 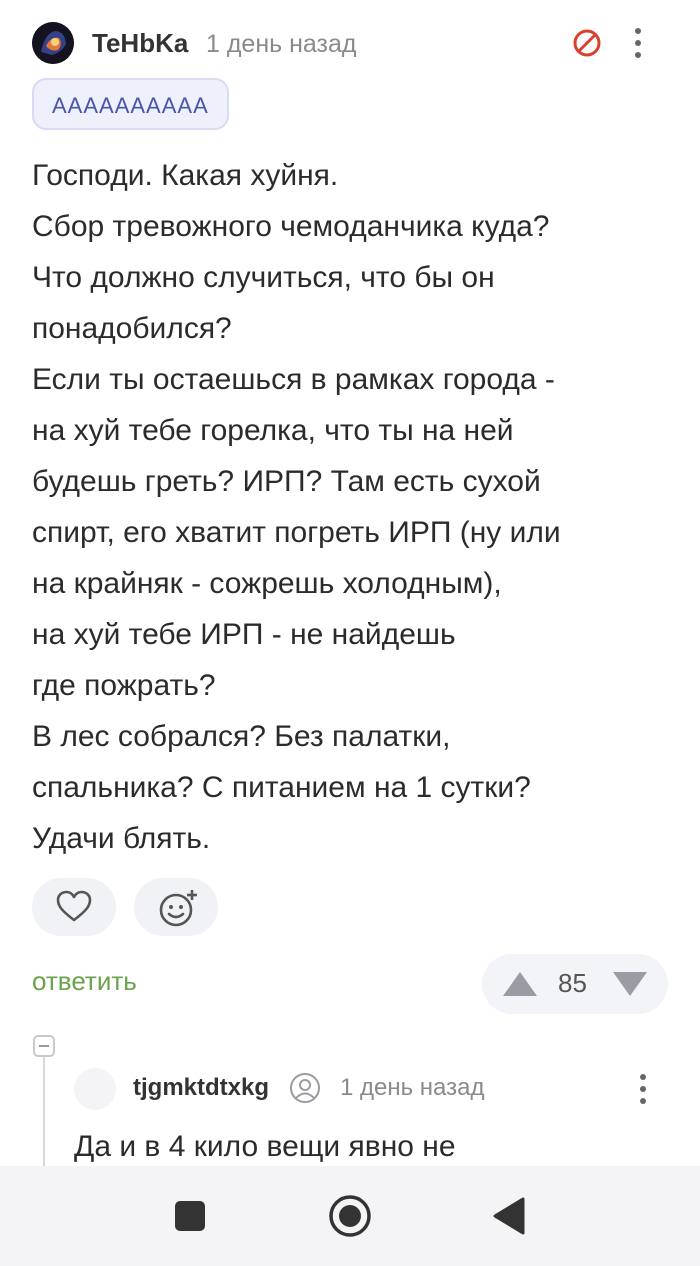 What do you see at coordinates (140, 43) in the screenshot?
I see `comment-author: TeHbKa` at bounding box center [140, 43].